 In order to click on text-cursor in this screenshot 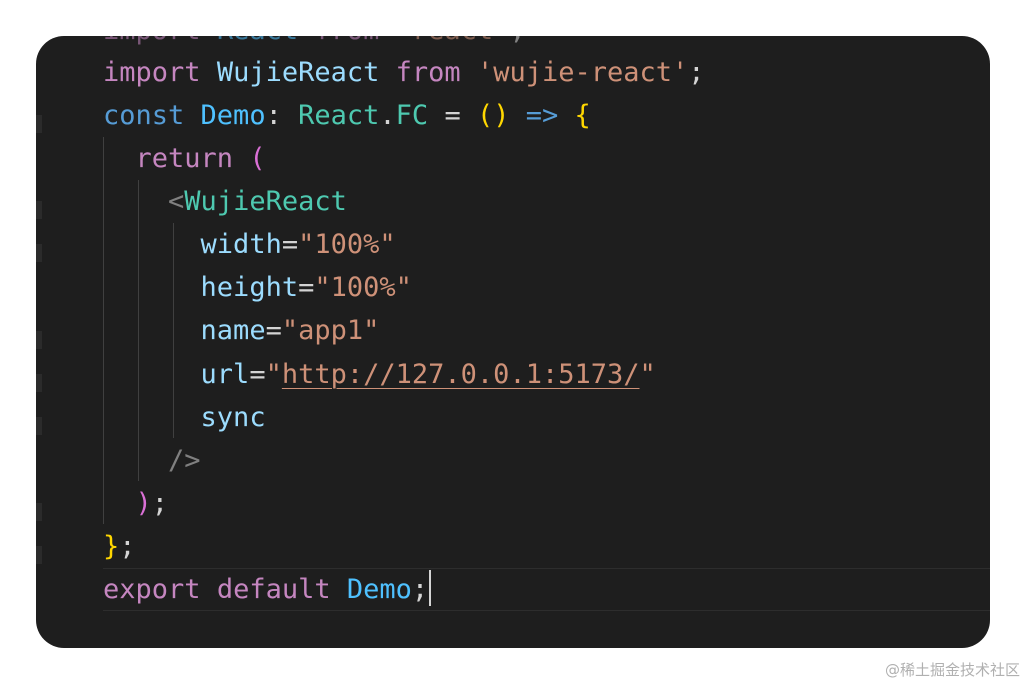, I will do `click(430, 588)`.